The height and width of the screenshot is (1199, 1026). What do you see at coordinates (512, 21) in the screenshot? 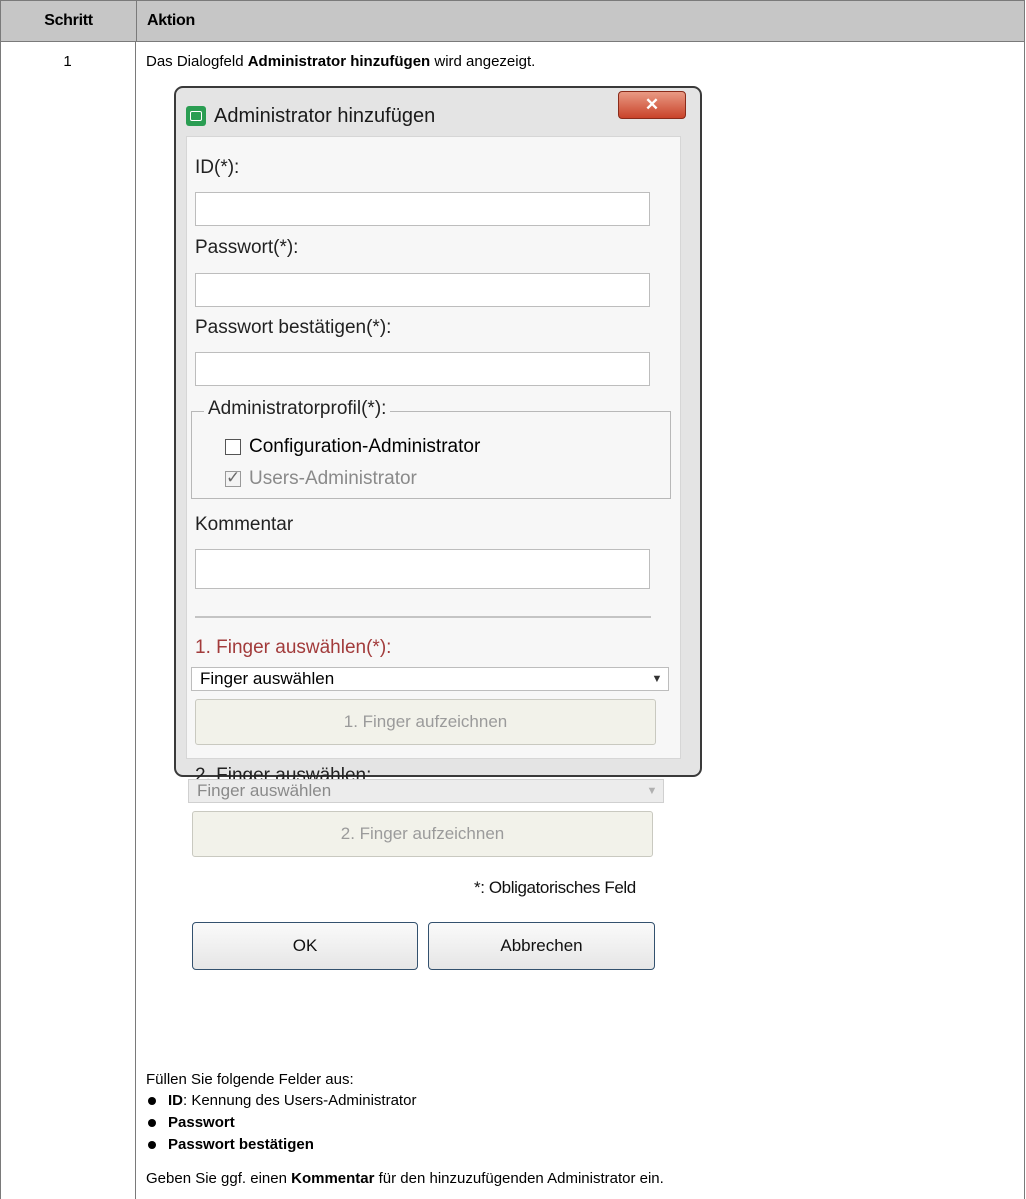
I see `table-header: Schritt Aktion` at bounding box center [512, 21].